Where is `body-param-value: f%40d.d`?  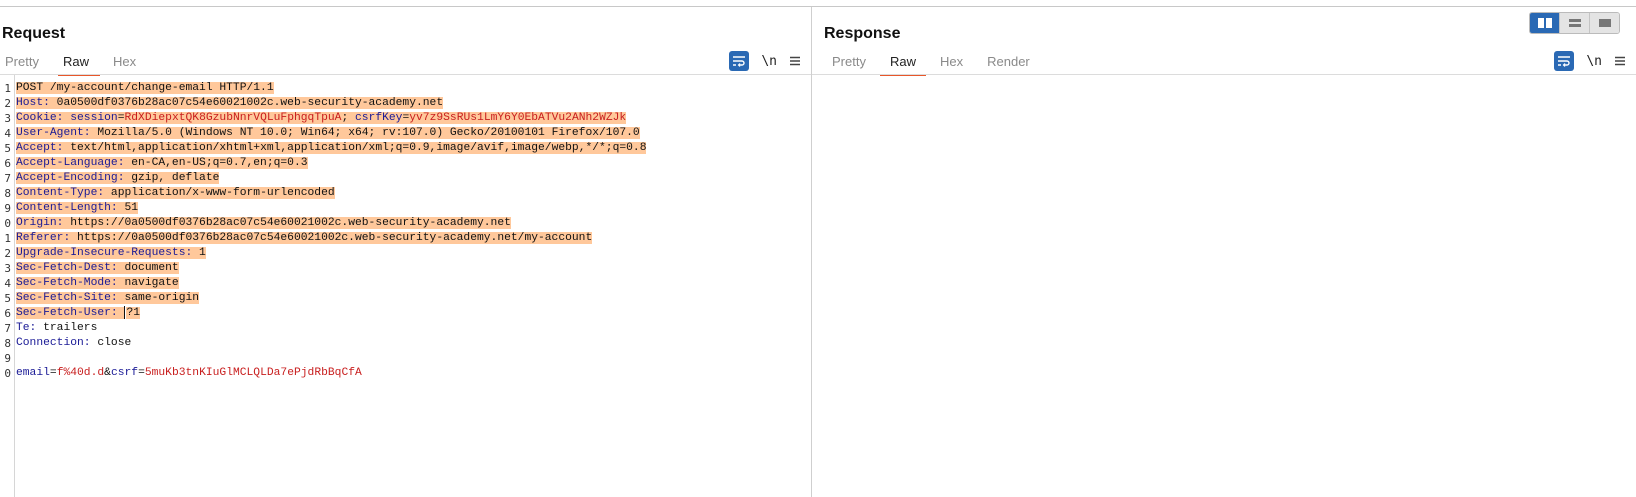 body-param-value: f%40d.d is located at coordinates (80, 373).